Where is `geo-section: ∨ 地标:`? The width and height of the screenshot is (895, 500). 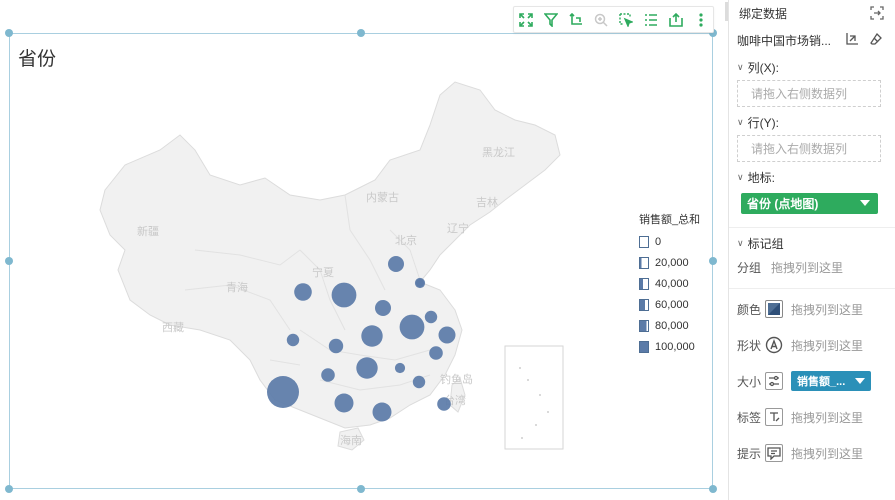
geo-section: ∨ 地标: is located at coordinates (812, 177).